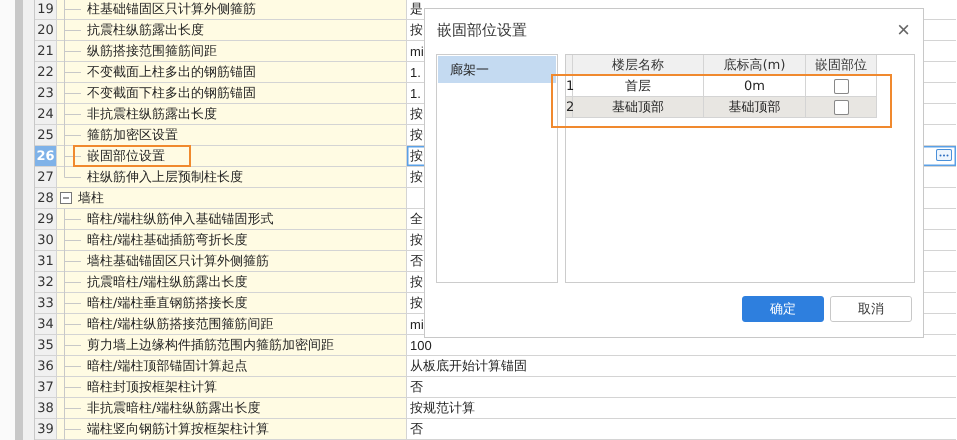  Describe the element at coordinates (178, 429) in the screenshot. I see `setting-name: 端柱竖向钢筋计算按框架柱计算` at that location.